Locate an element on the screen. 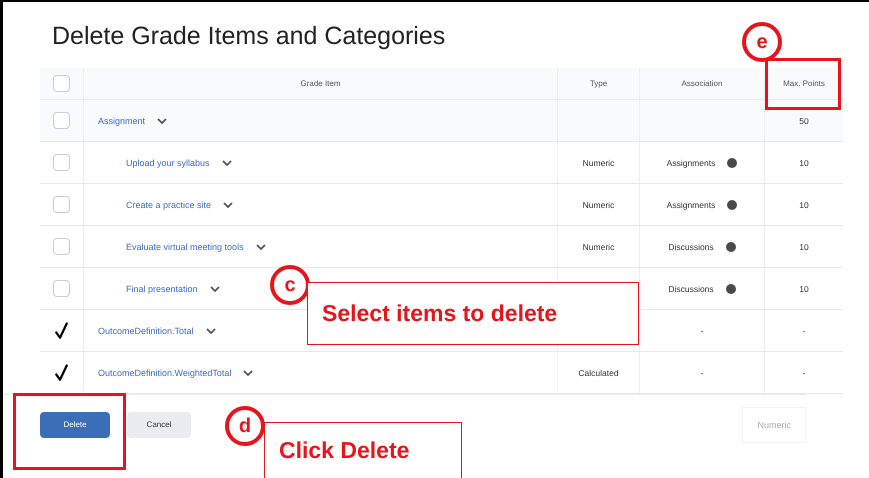 Image resolution: width=869 pixels, height=478 pixels. column-header: Type is located at coordinates (599, 83).